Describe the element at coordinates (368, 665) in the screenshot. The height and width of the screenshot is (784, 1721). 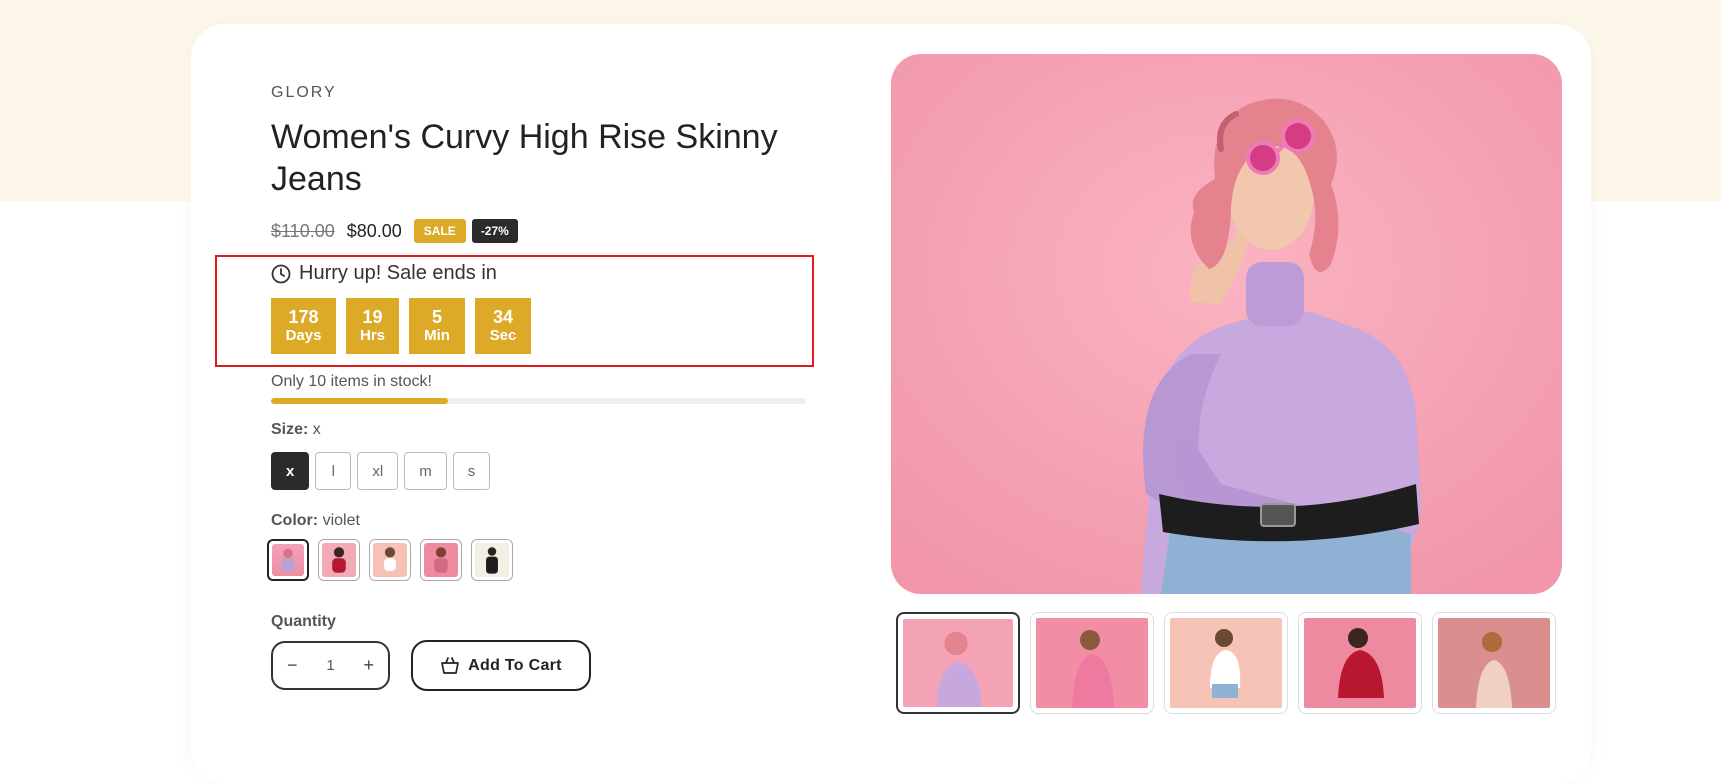
I see `quantity-increase-button: +` at that location.